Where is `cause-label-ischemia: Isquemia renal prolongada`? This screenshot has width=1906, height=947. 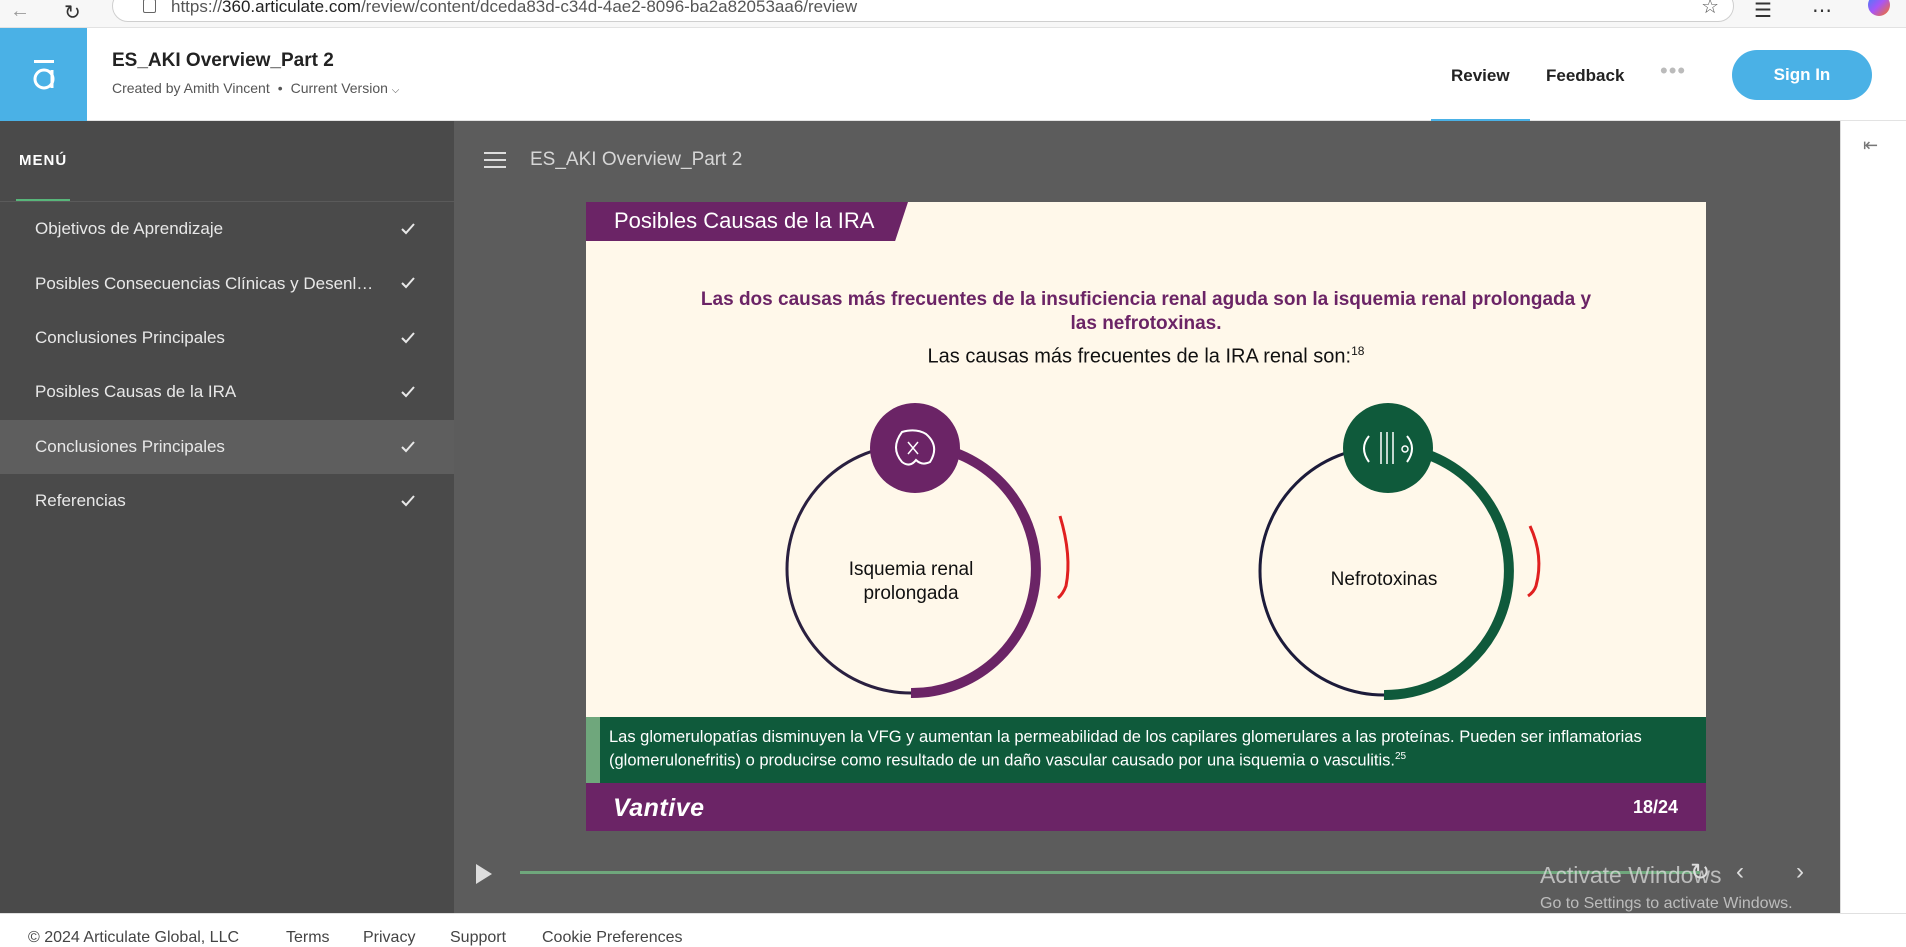
cause-label-ischemia: Isquemia renal prolongada is located at coordinates (911, 582).